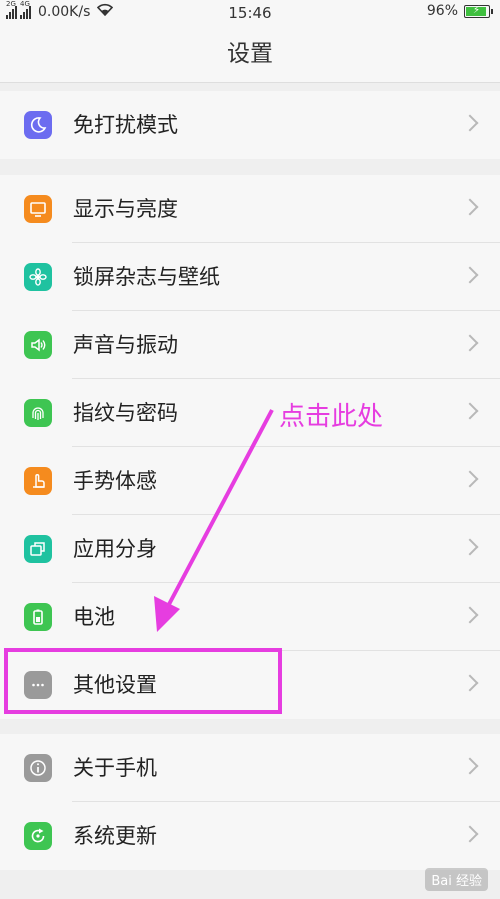  What do you see at coordinates (250, 345) in the screenshot?
I see `settings-item: 声音与振动` at bounding box center [250, 345].